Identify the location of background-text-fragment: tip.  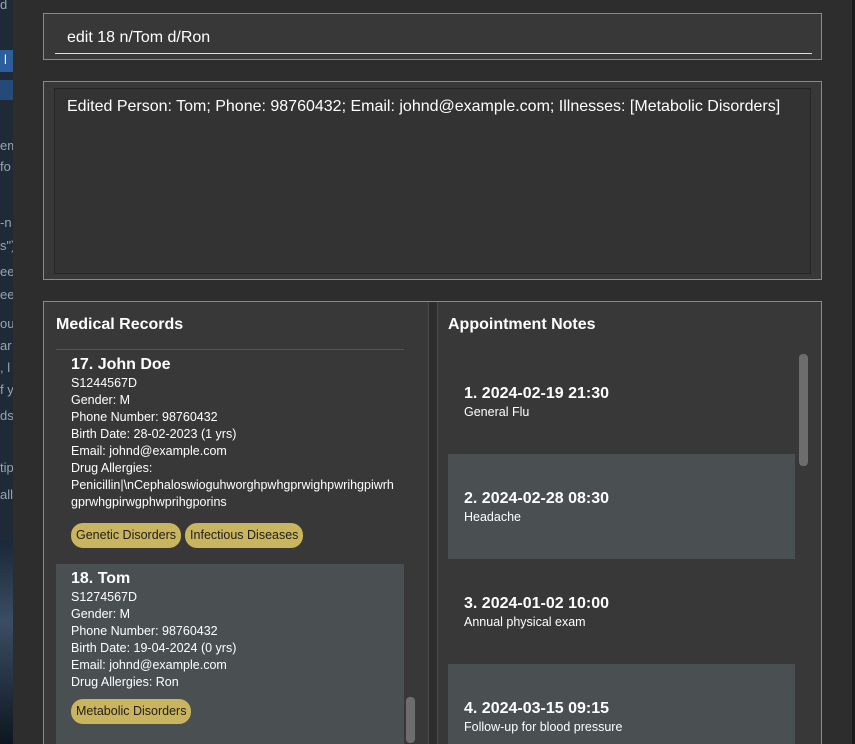
(6, 467).